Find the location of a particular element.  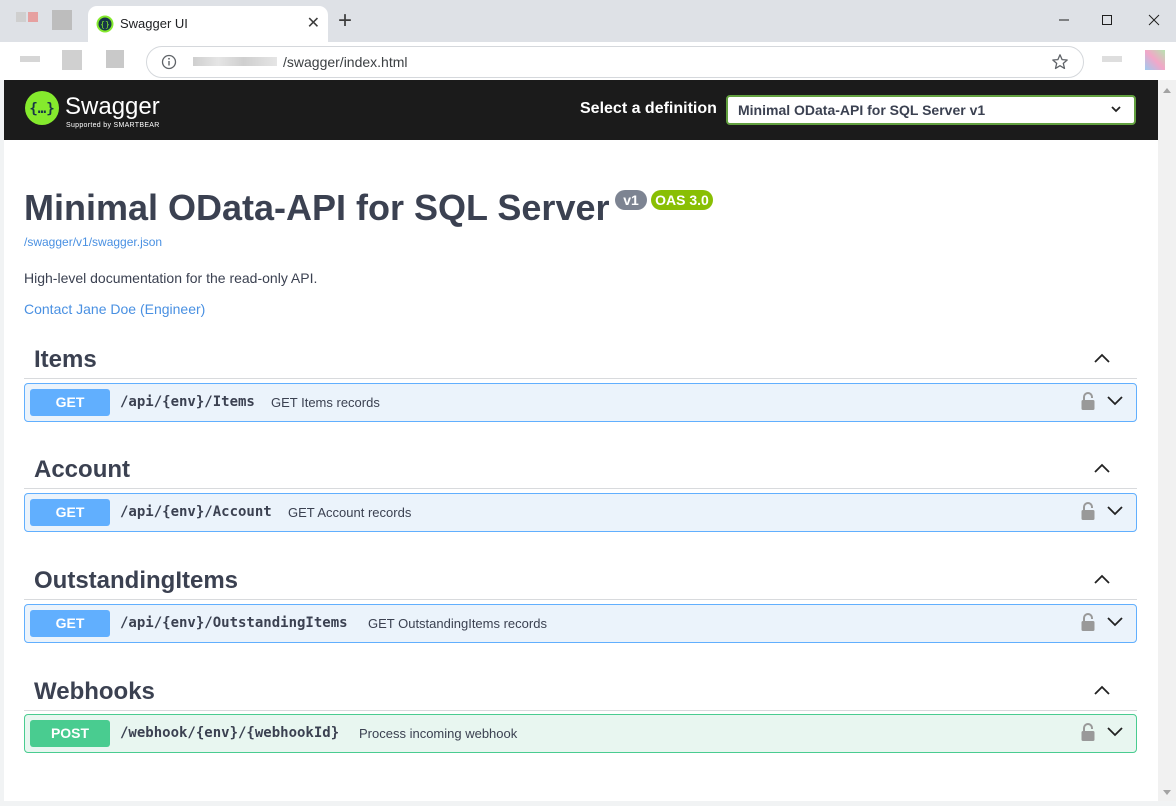

scroll-up-arrow-icon is located at coordinates (1167, 90).